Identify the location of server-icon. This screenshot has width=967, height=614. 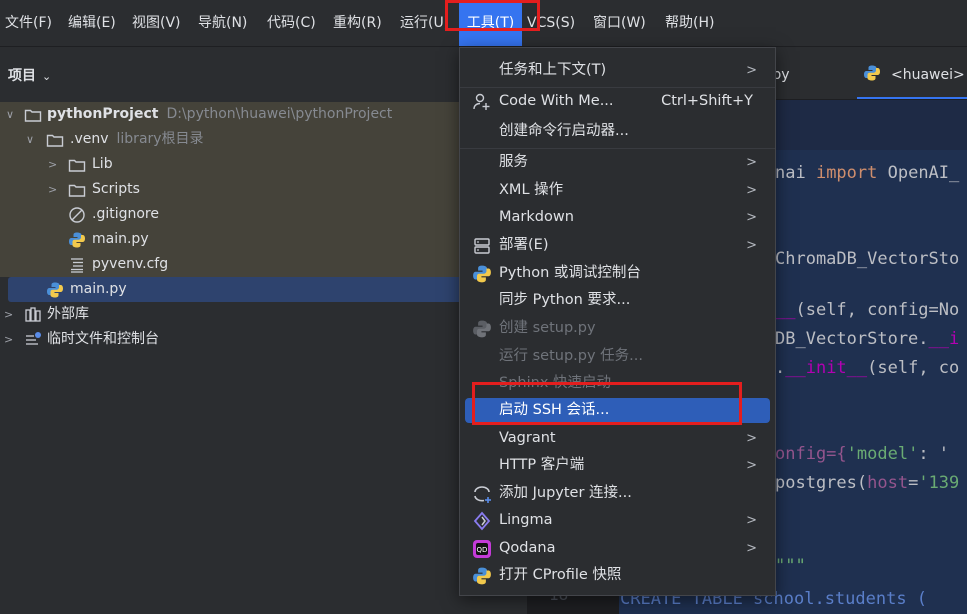
(482, 246).